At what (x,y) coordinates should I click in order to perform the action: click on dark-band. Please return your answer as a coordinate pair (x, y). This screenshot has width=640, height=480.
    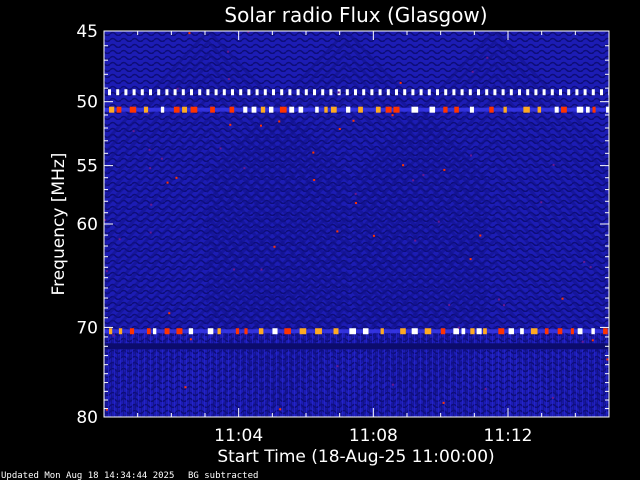
    Looking at the image, I should click on (356, 346).